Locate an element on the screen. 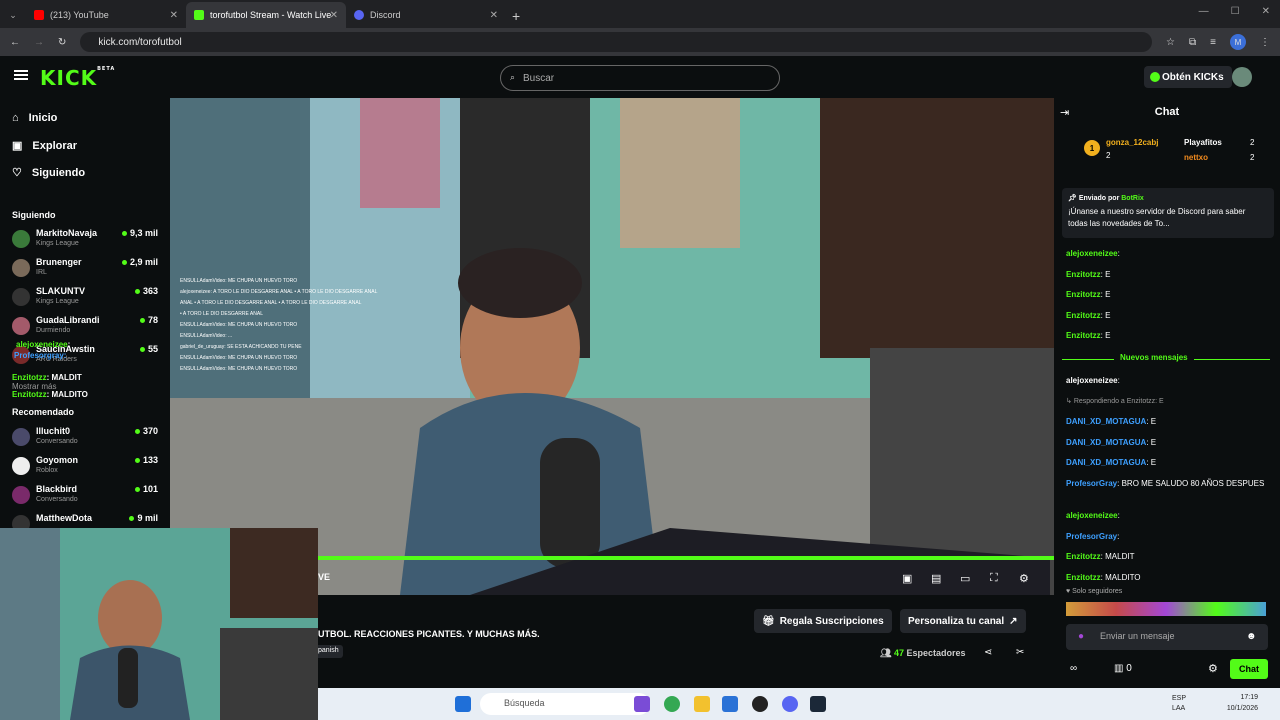 The width and height of the screenshot is (1280, 720). nav-siguiendo: ♡ Siguiendo is located at coordinates (48, 173).